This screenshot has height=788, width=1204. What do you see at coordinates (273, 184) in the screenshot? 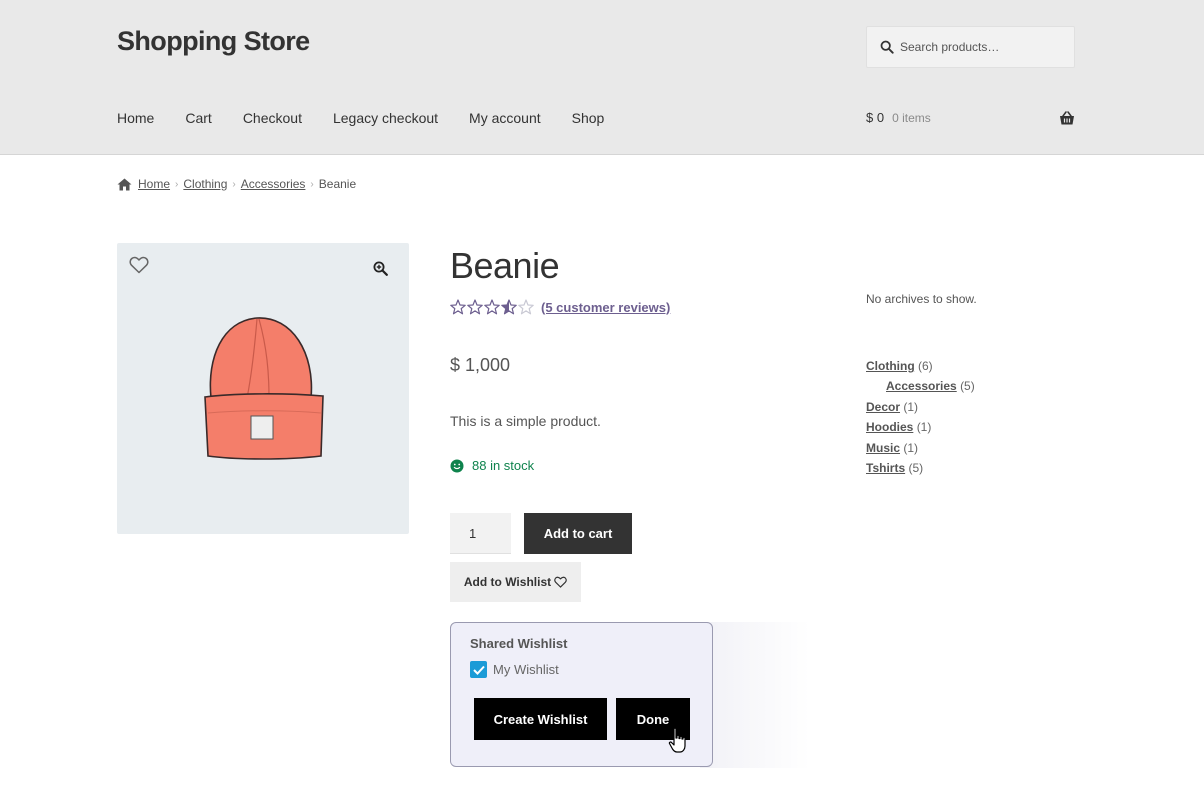
I see `breadcrumb-accessories: Accessories` at bounding box center [273, 184].